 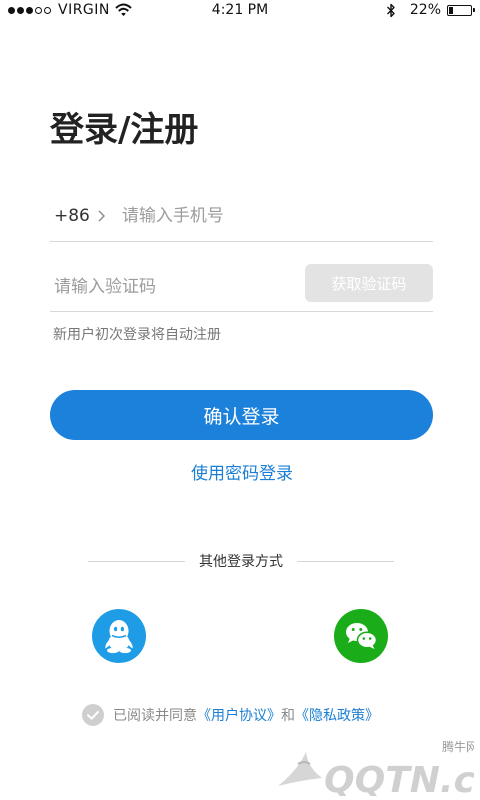 What do you see at coordinates (425, 10) in the screenshot?
I see `battery-percent: 22%` at bounding box center [425, 10].